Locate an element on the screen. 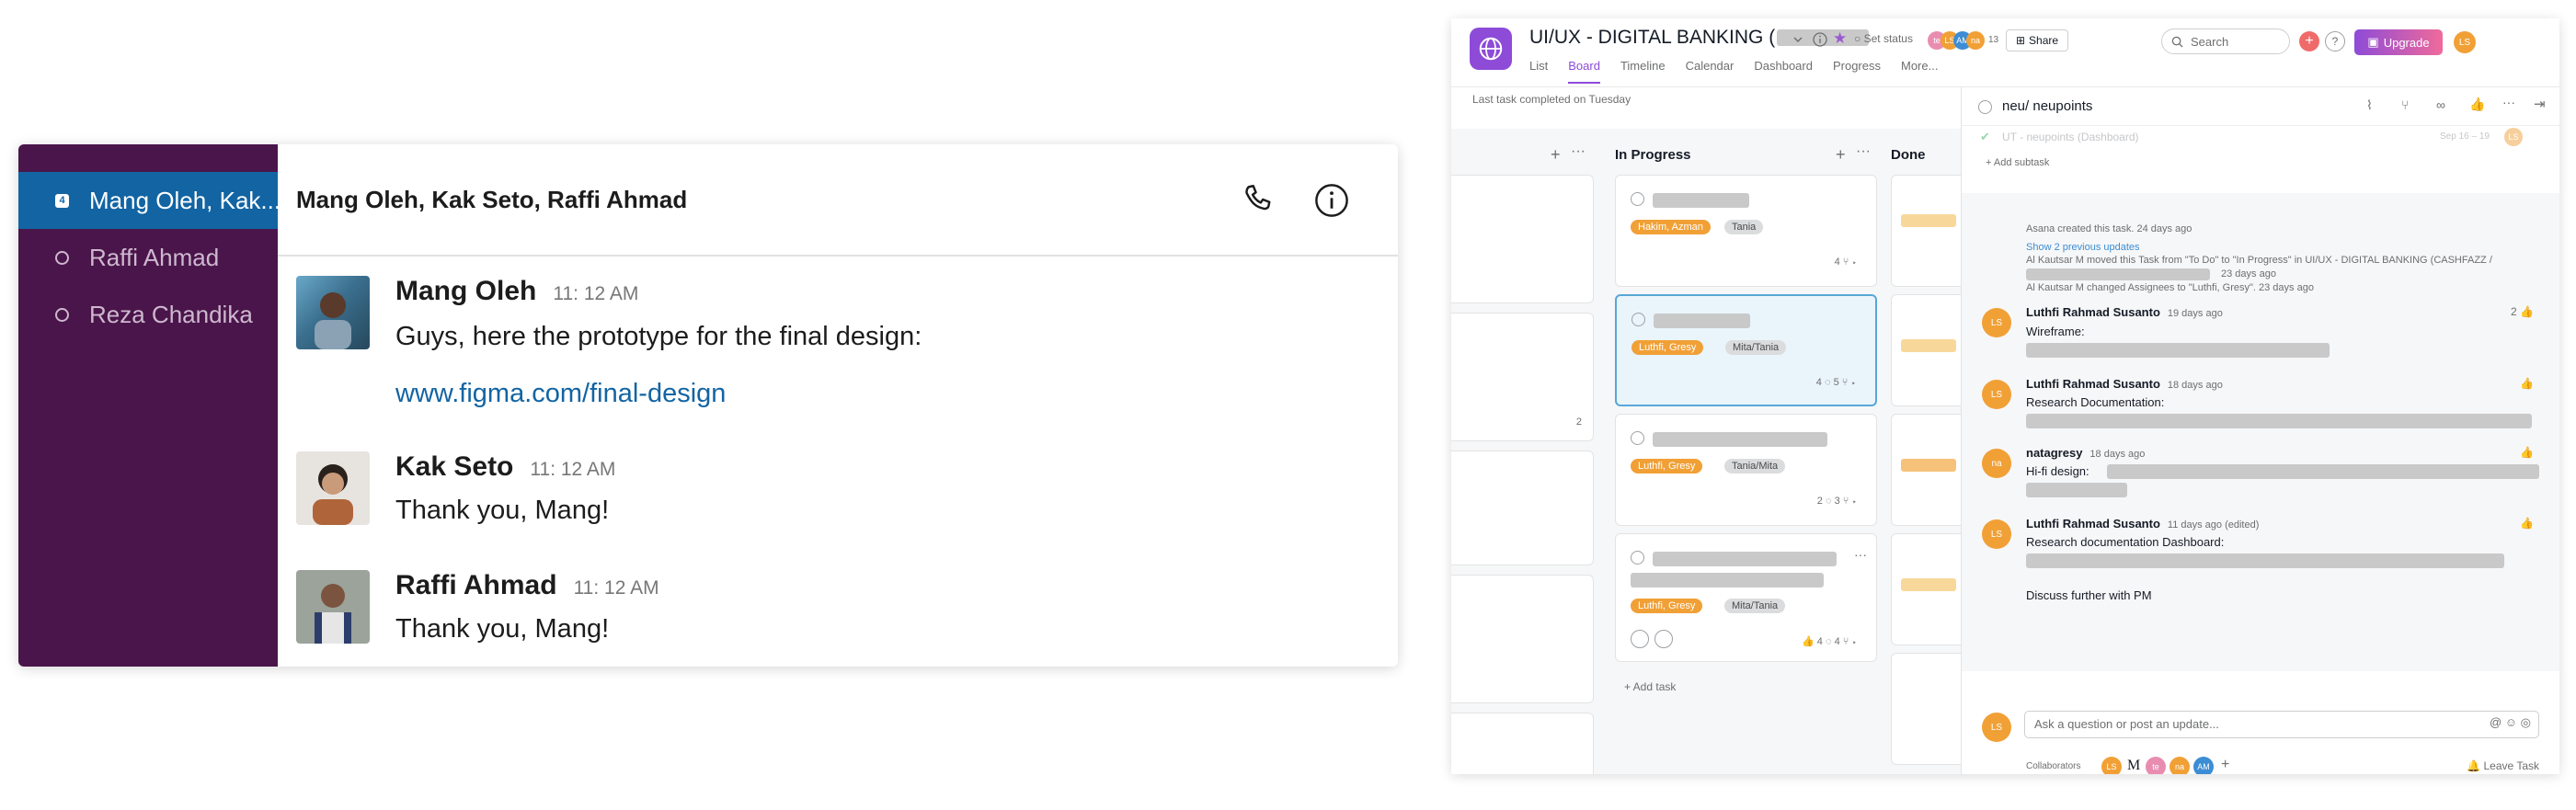 This screenshot has width=2576, height=810. collaborator-avatar: LS is located at coordinates (2111, 765).